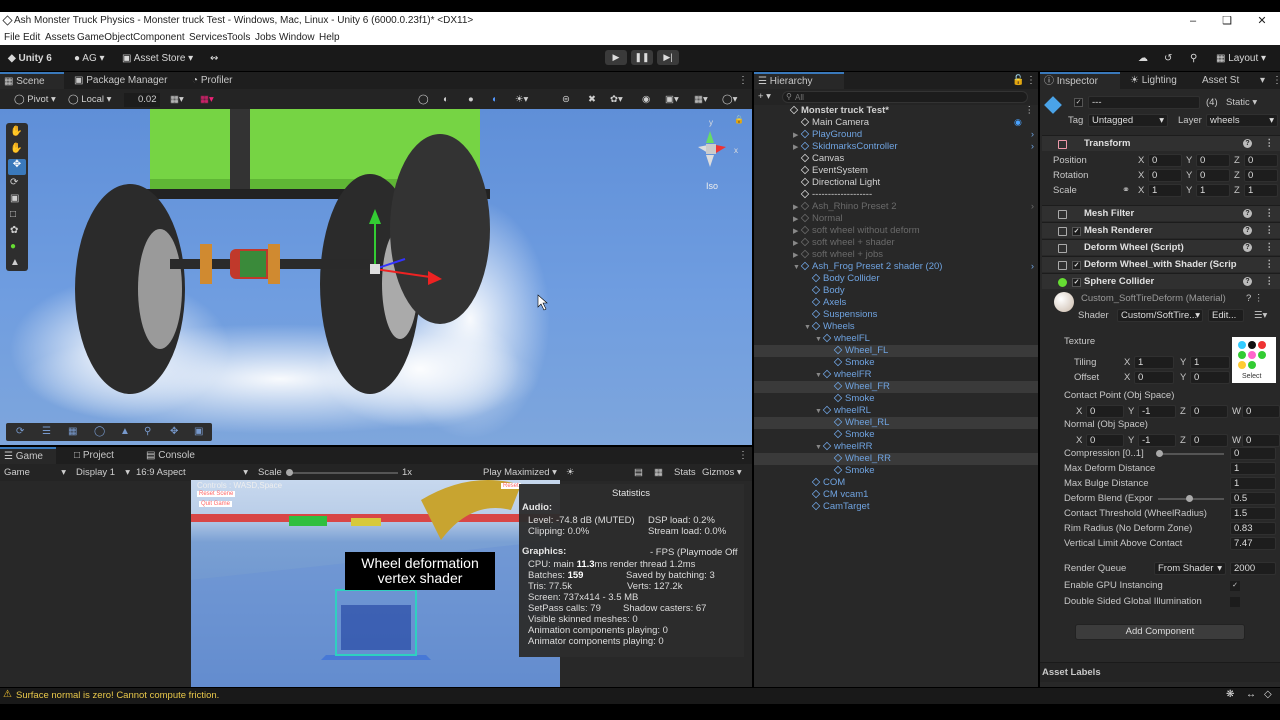 This screenshot has height=720, width=1280. What do you see at coordinates (14, 182) in the screenshot?
I see `rotate-tool-icon: ⟳` at bounding box center [14, 182].